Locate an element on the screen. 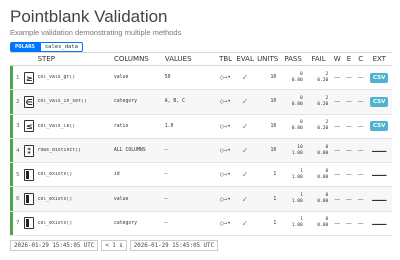 Image resolution: width=400 pixels, height=260 pixels. col-header-c: C is located at coordinates (361, 59).